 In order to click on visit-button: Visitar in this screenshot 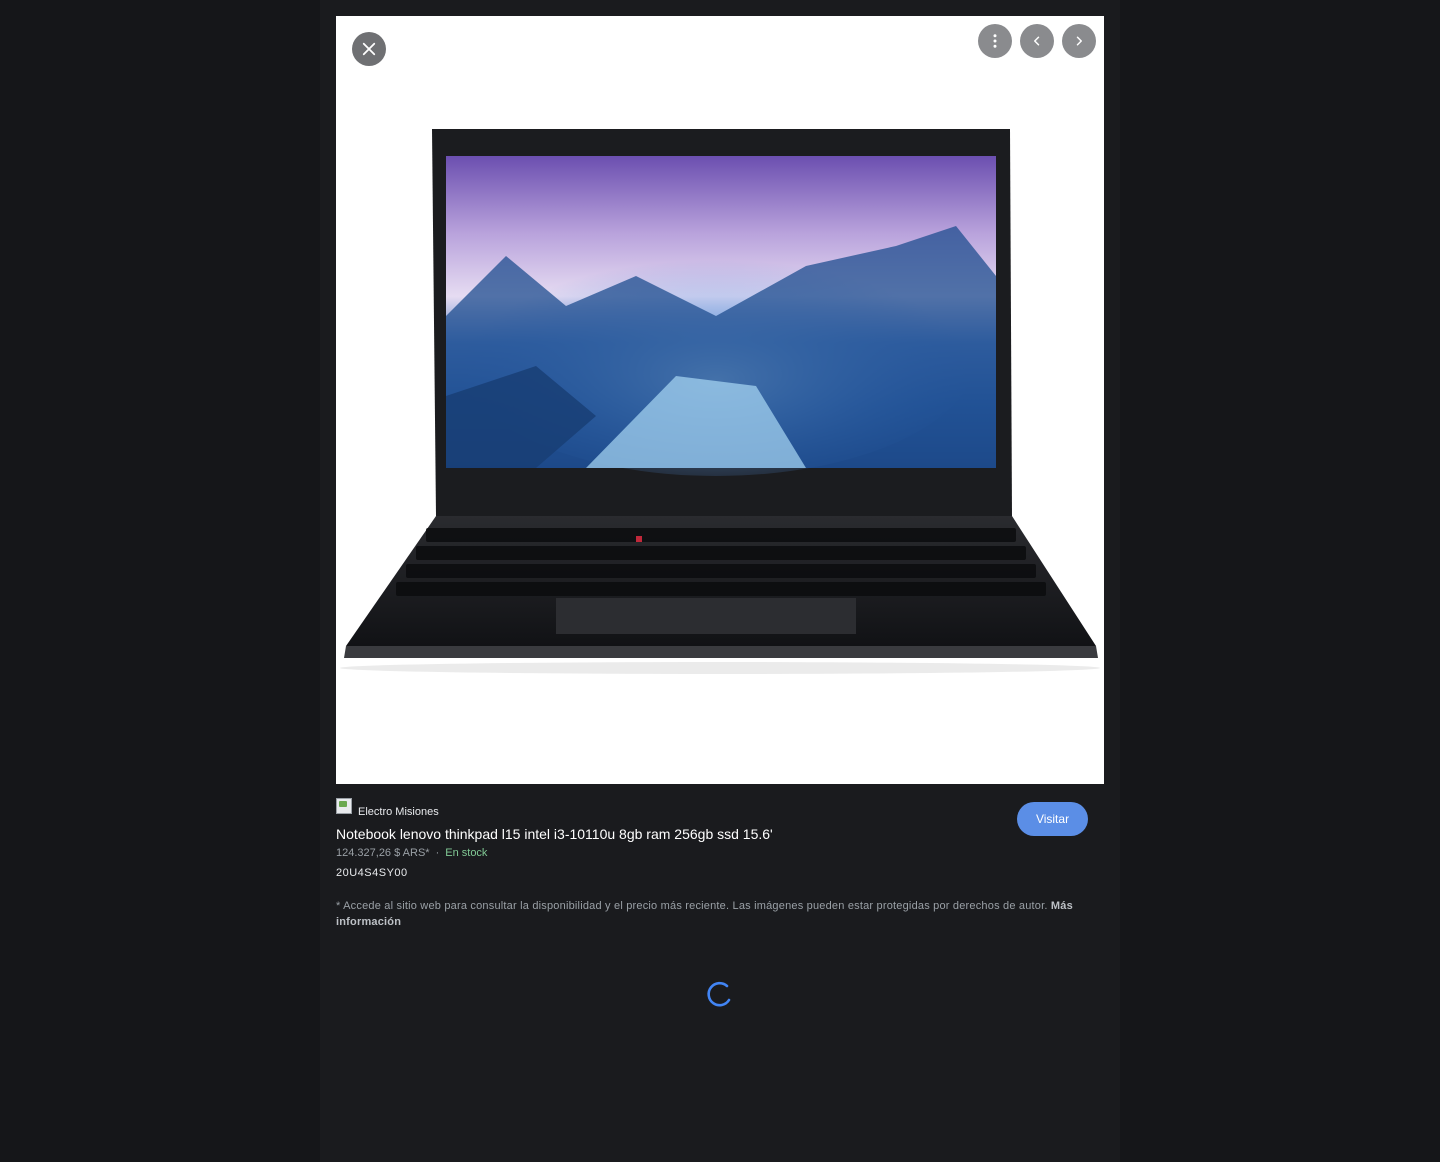, I will do `click(1052, 819)`.